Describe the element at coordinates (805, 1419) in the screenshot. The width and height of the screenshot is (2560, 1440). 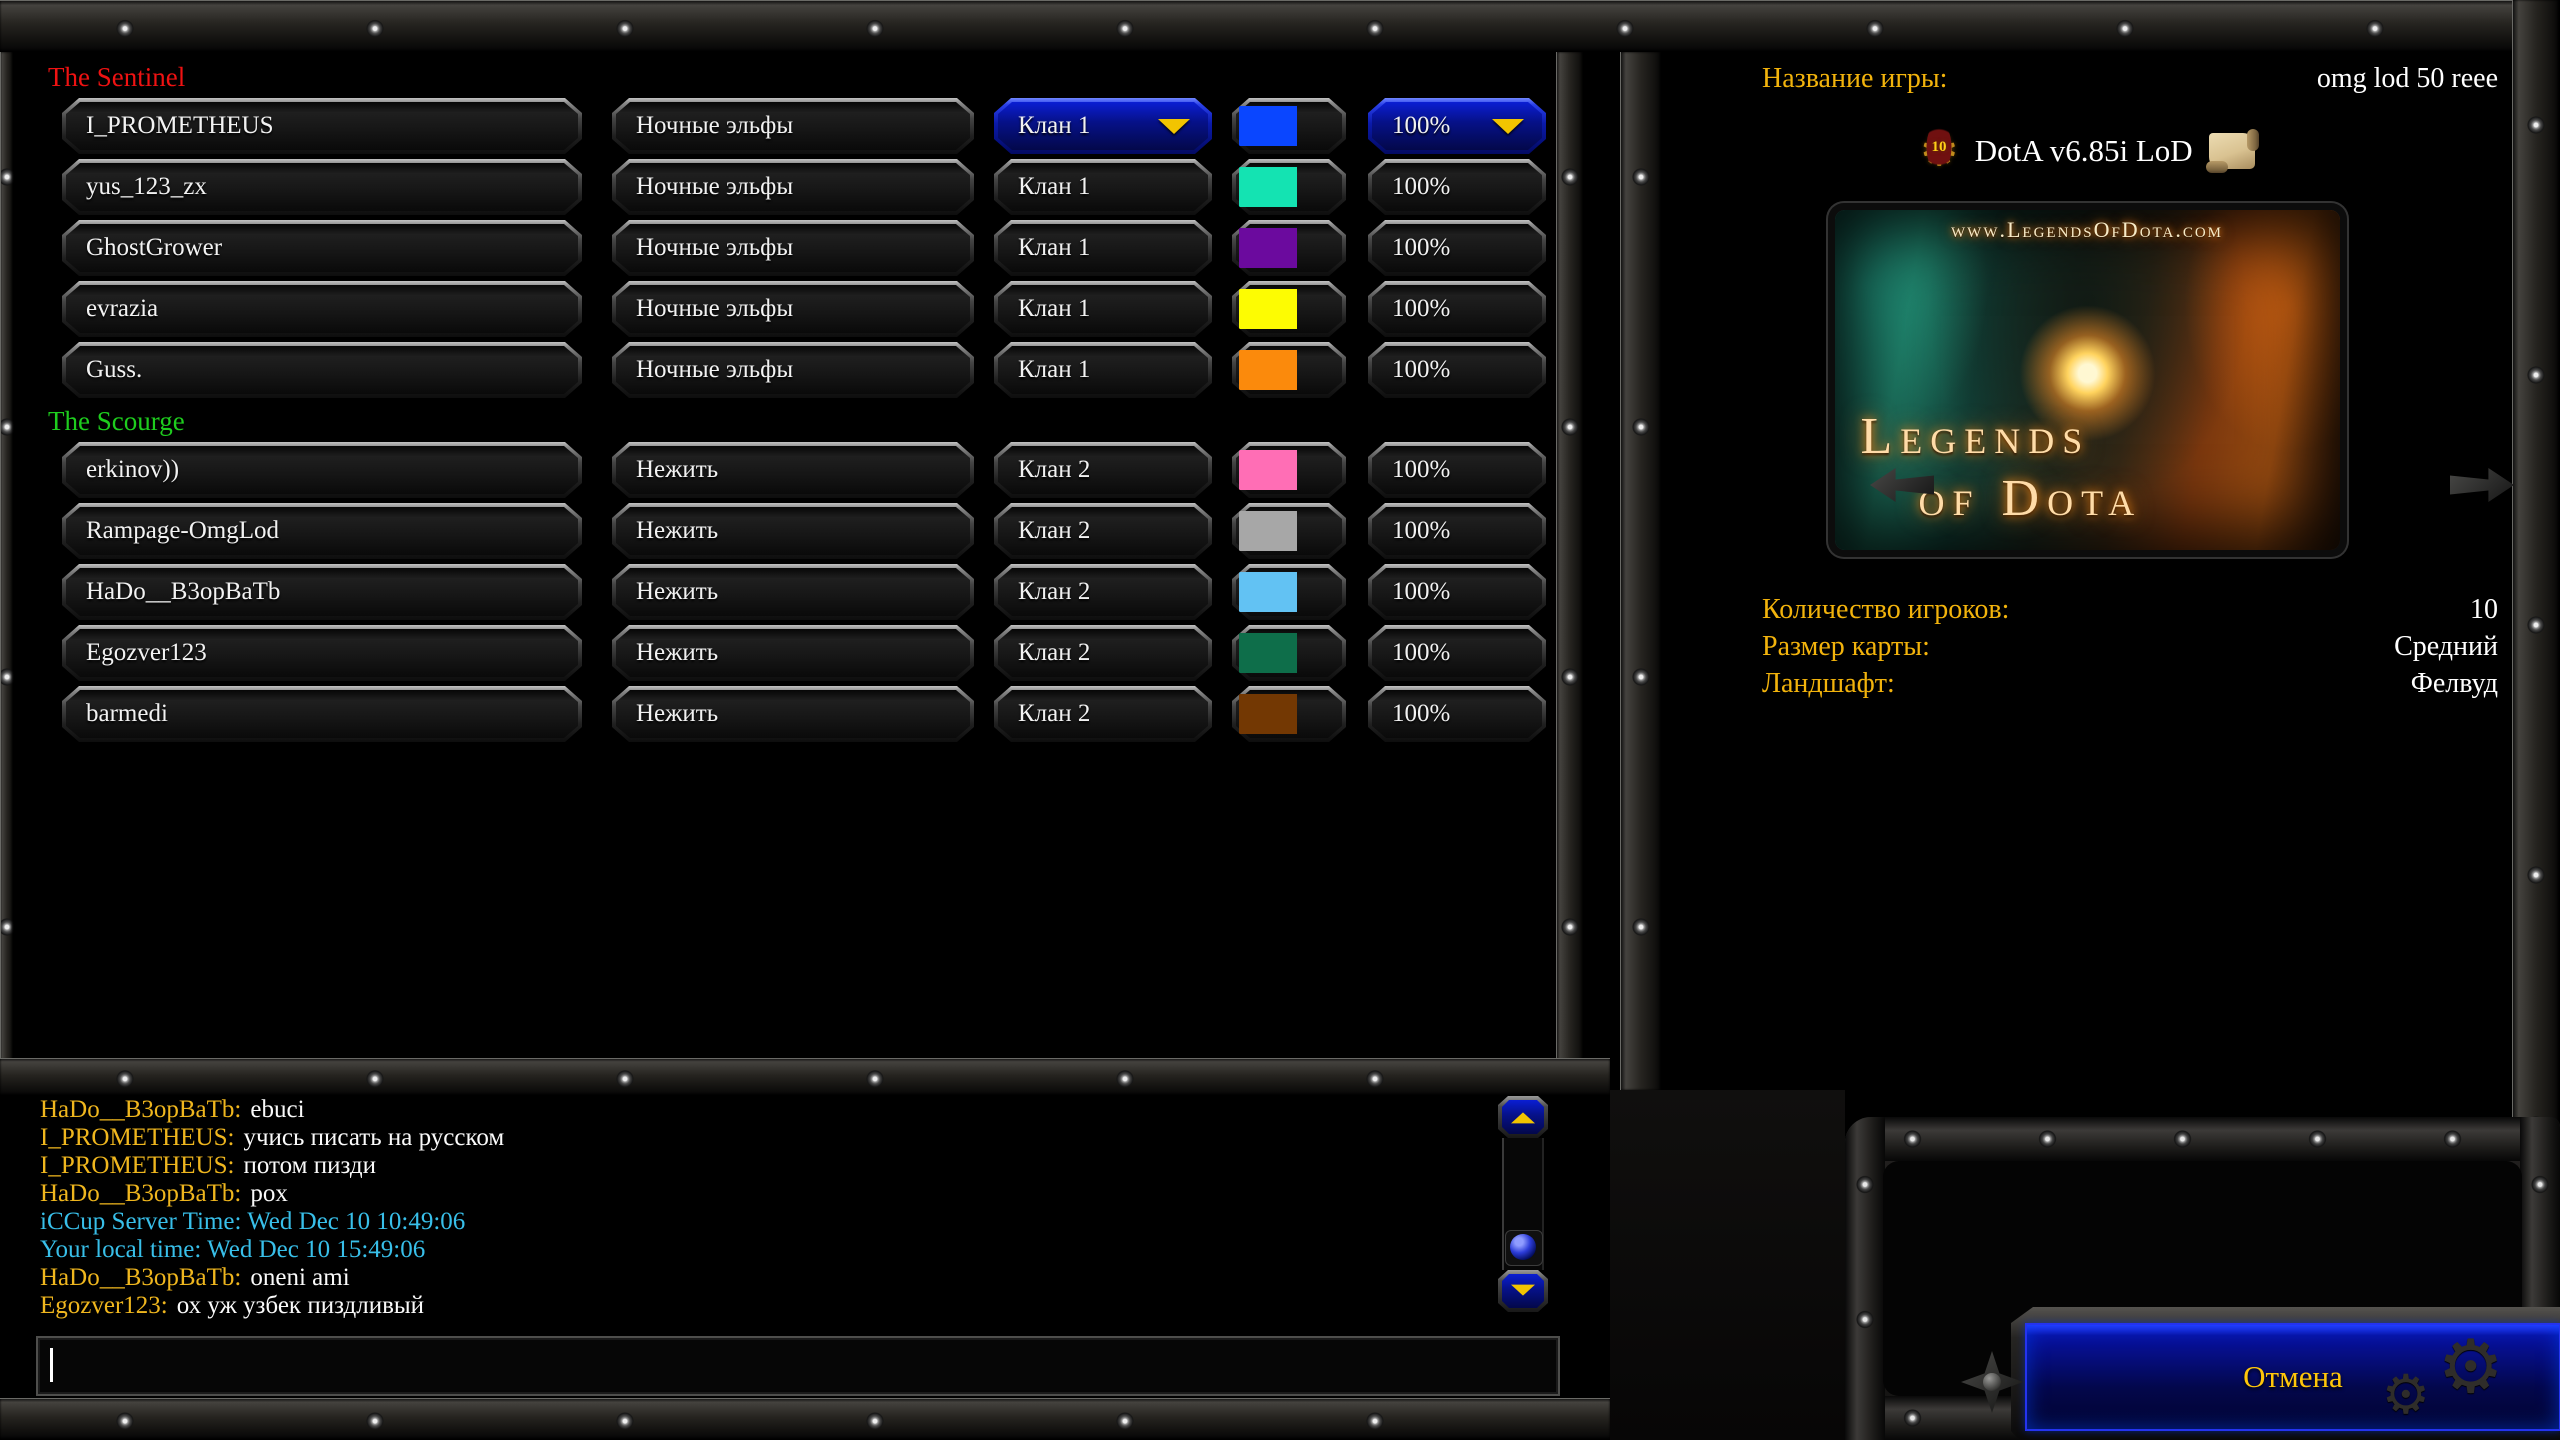
I see `bottom-frame-bar` at that location.